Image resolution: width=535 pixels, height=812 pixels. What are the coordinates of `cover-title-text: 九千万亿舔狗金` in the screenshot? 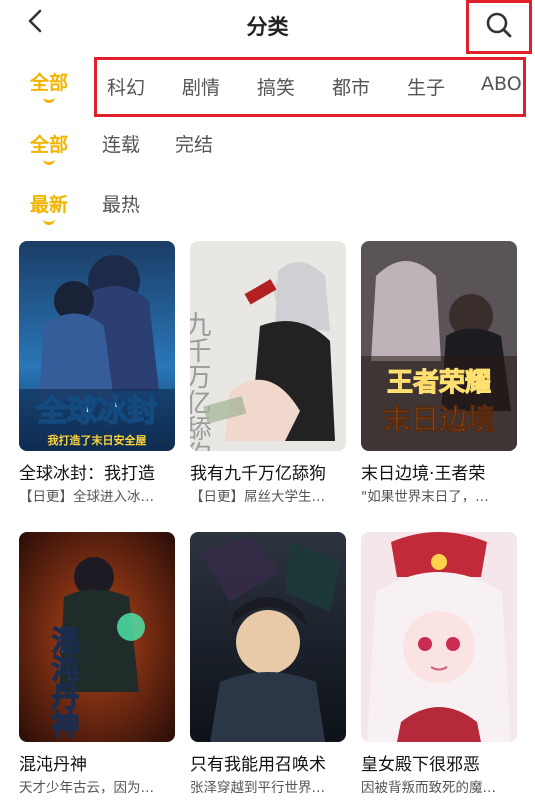 It's located at (200, 381).